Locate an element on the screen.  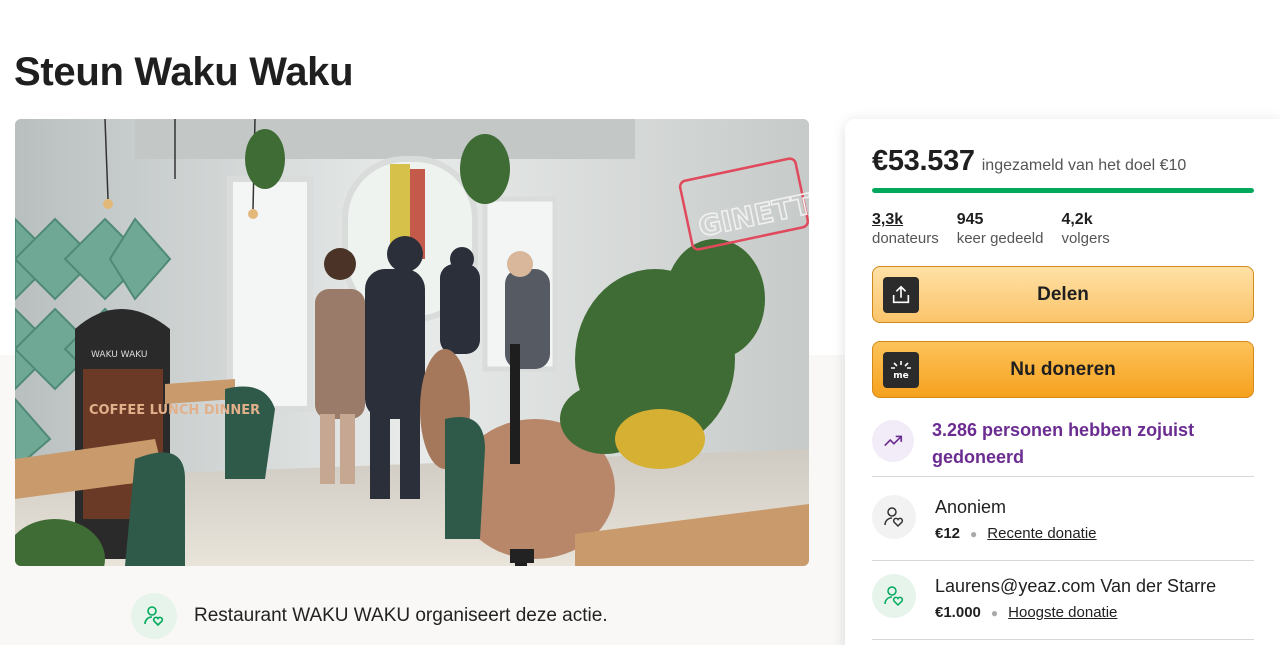
stat-donors-value: 3,3k is located at coordinates (905, 220).